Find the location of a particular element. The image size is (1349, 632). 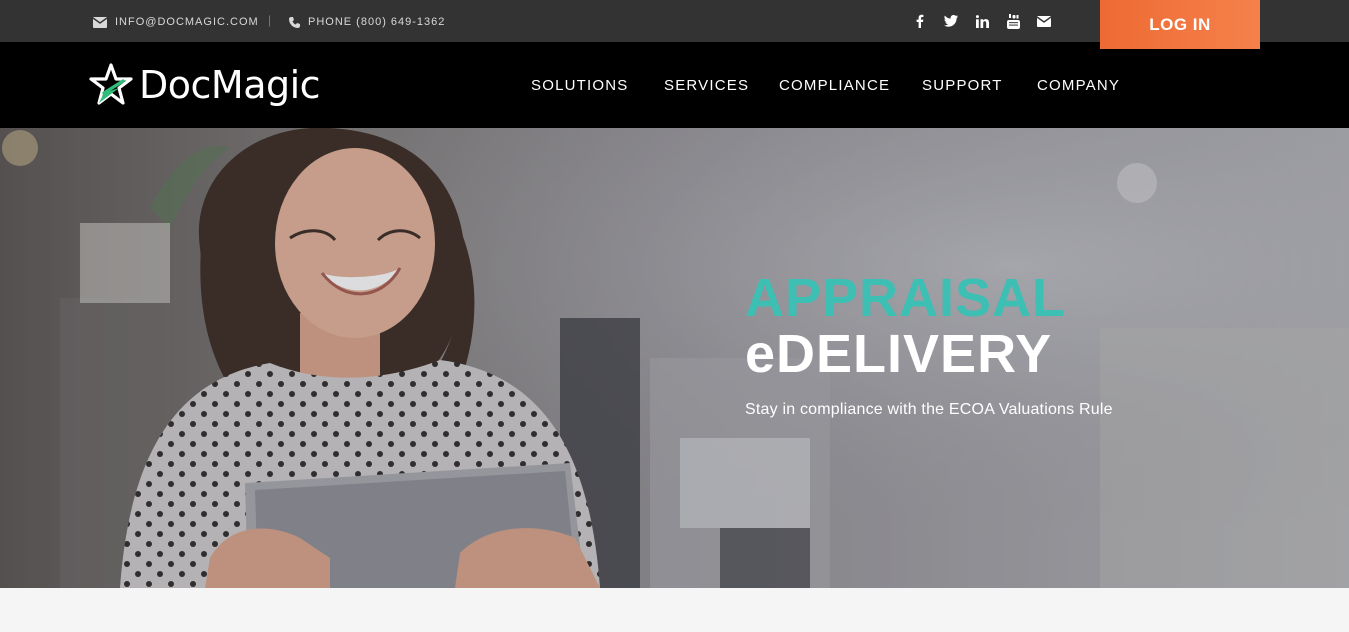

phone-link: PHONE (800) 649-1362 is located at coordinates (367, 22).